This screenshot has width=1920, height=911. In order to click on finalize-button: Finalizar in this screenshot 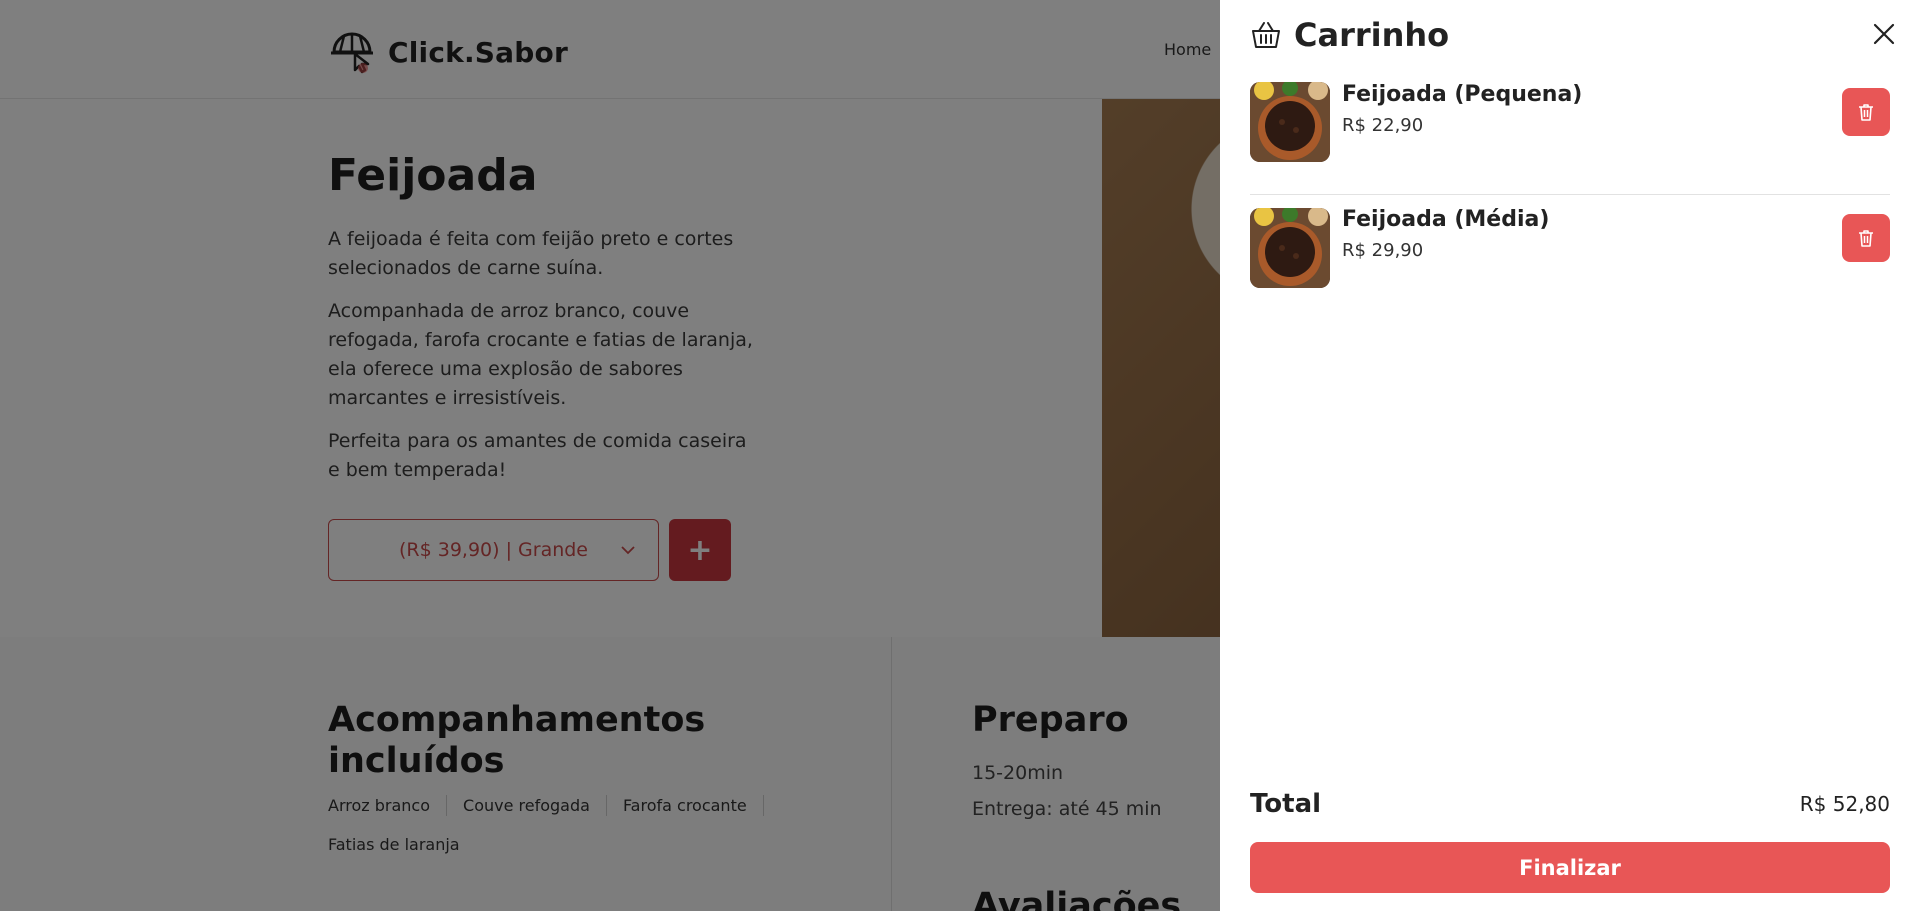, I will do `click(1570, 867)`.